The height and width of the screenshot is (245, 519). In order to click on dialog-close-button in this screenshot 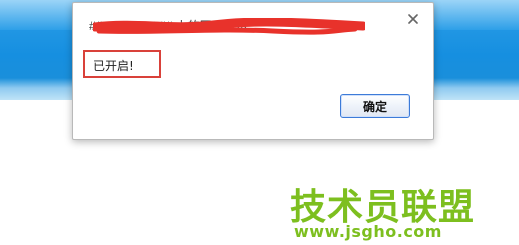, I will do `click(413, 19)`.